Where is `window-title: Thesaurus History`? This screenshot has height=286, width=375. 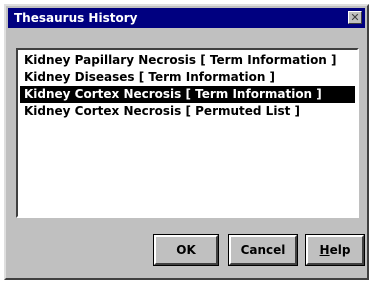 window-title: Thesaurus History is located at coordinates (76, 18).